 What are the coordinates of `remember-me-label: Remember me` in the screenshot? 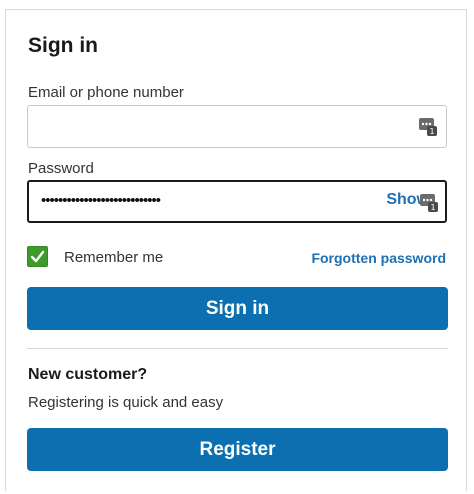 It's located at (113, 257).